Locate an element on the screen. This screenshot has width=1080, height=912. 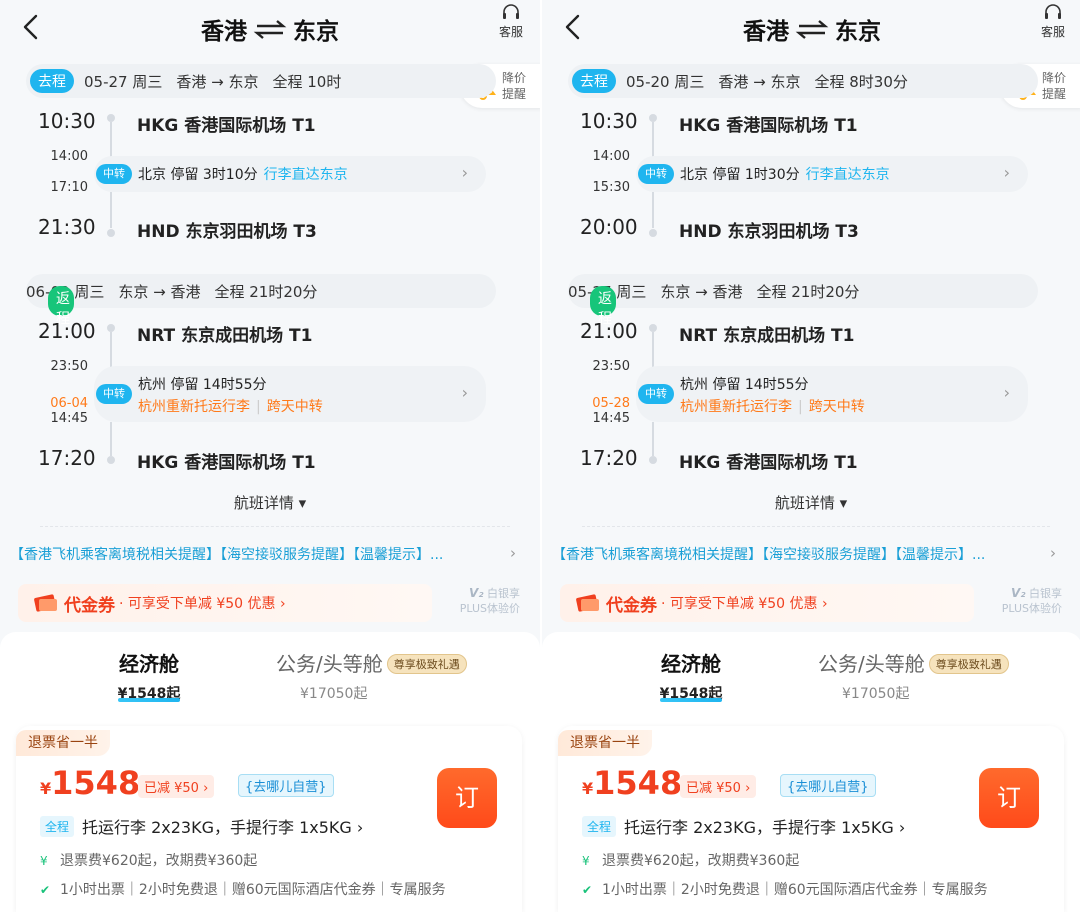
round-trip-arrows-icon is located at coordinates (270, 29).